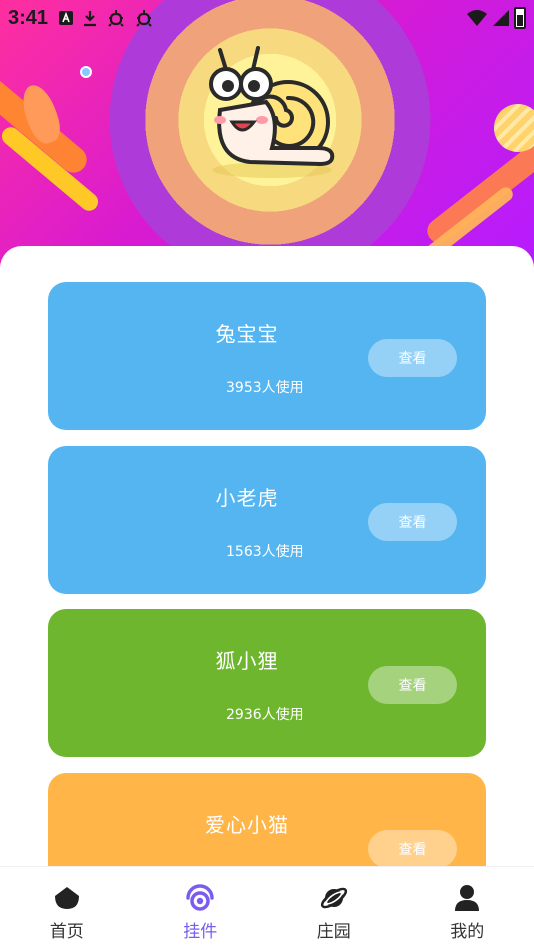  What do you see at coordinates (267, 18) in the screenshot?
I see `status-bar: 3:41` at bounding box center [267, 18].